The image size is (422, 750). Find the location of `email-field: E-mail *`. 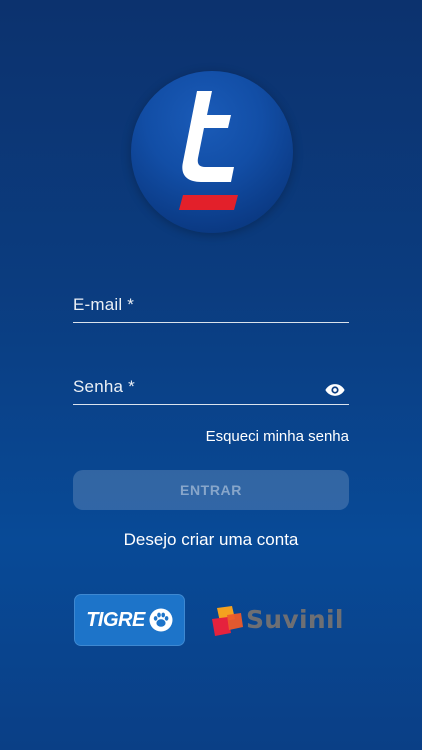

email-field: E-mail * is located at coordinates (211, 302).